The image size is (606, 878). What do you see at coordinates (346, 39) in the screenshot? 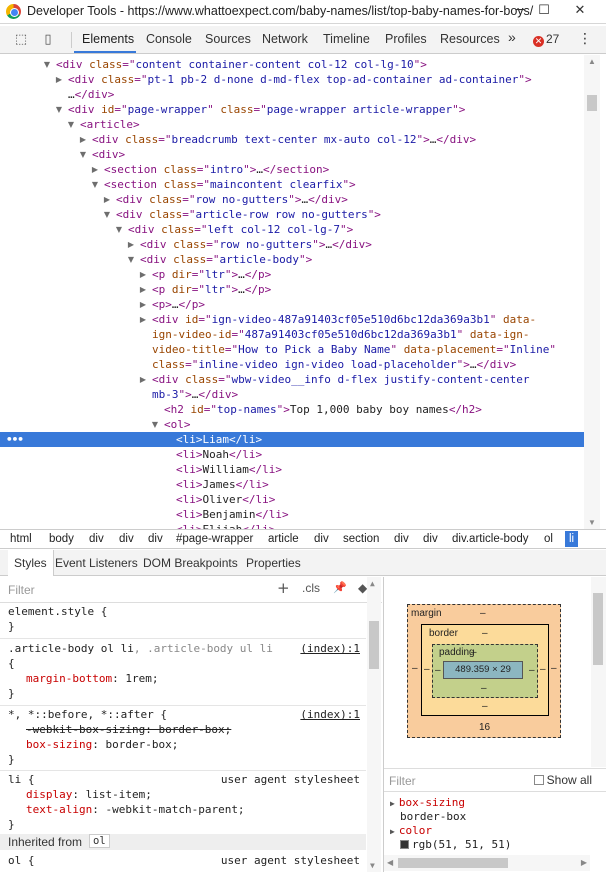
I see `tab-timeline: Timeline` at bounding box center [346, 39].